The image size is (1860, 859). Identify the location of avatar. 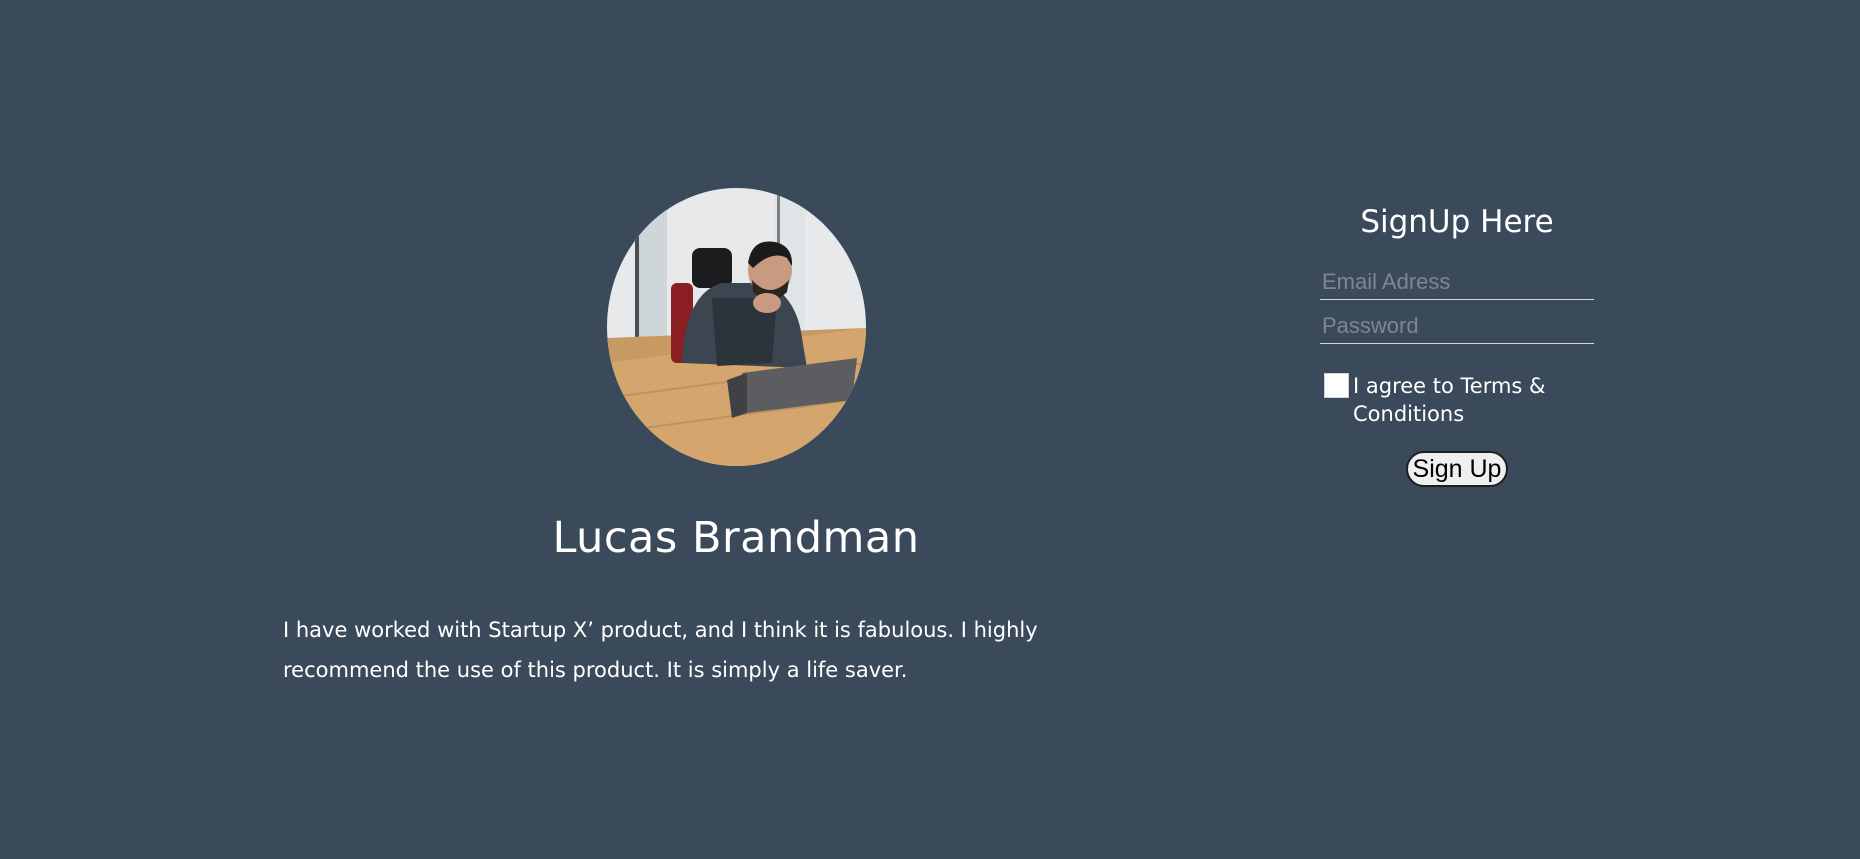
(736, 327).